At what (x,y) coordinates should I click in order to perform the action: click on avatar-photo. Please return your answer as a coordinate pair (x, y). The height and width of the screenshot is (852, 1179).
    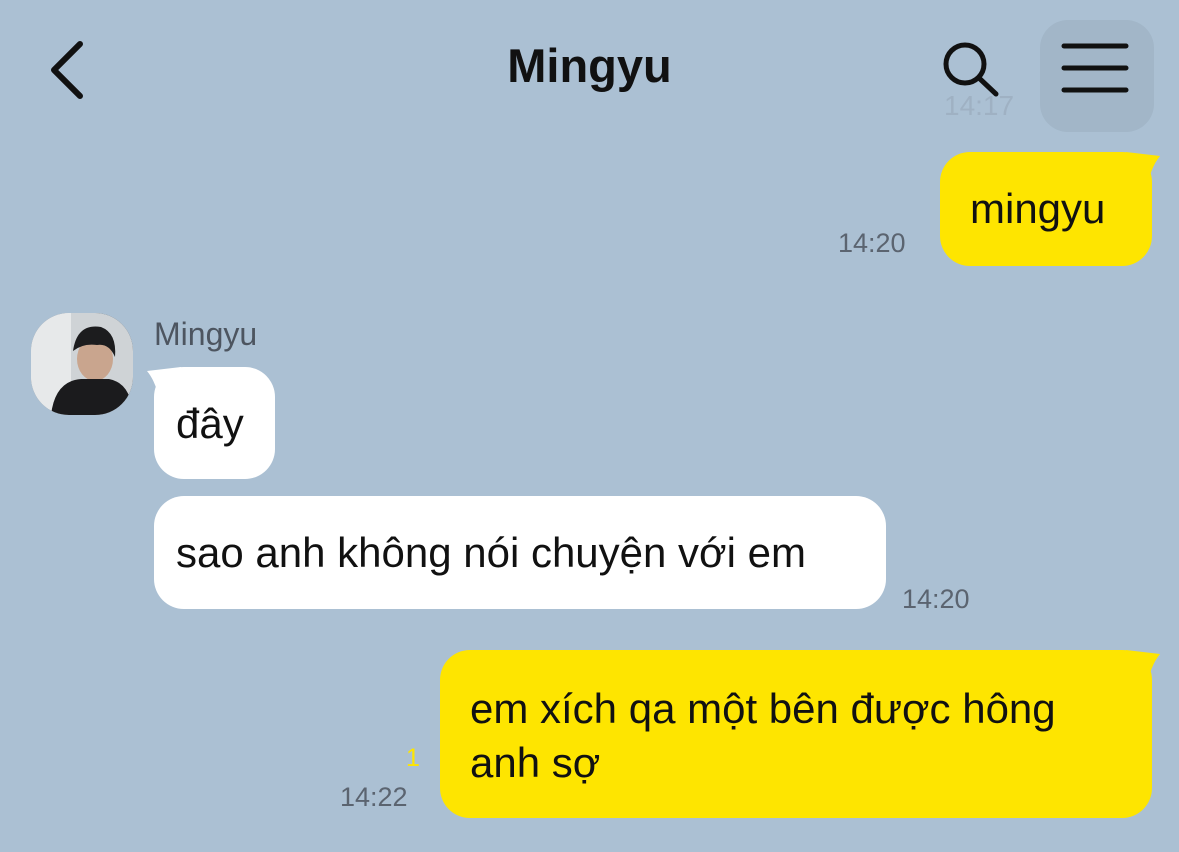
    Looking at the image, I should click on (82, 364).